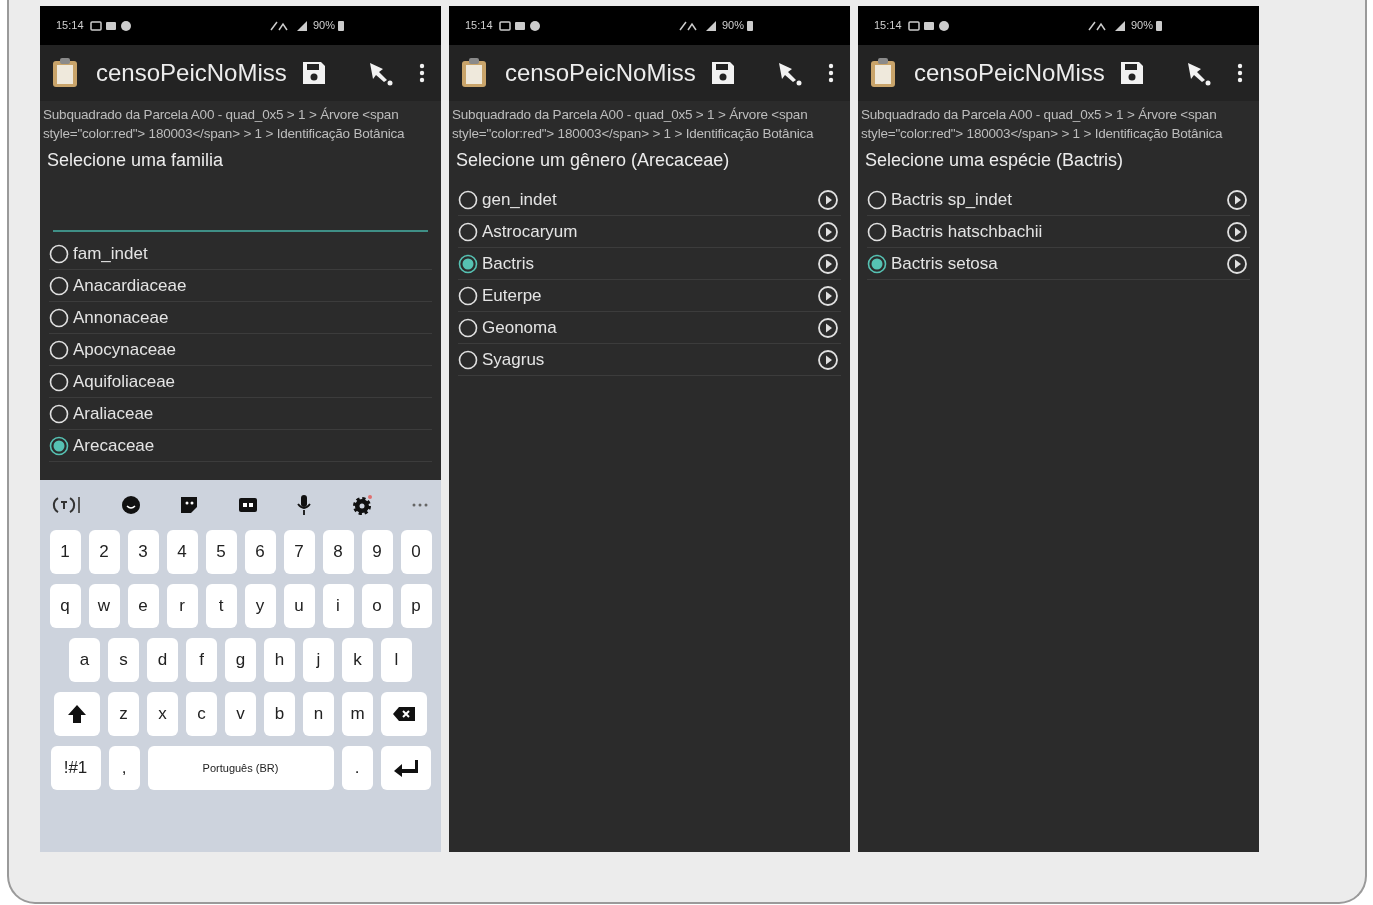  I want to click on emoji-icon, so click(130, 505).